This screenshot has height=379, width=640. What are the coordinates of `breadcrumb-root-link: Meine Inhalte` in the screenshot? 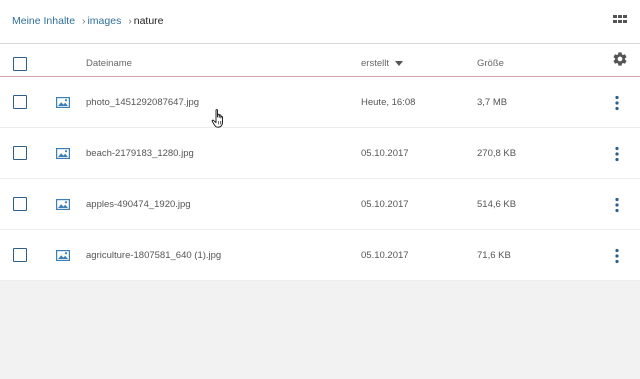 It's located at (43, 21).